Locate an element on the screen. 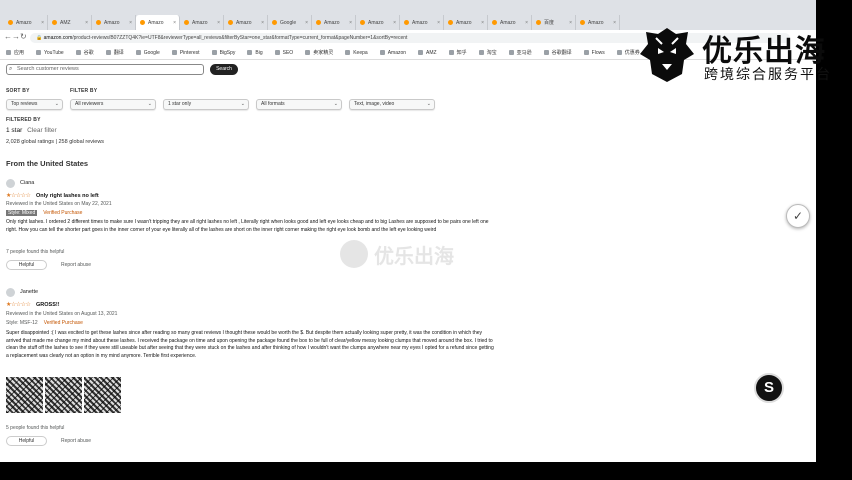 This screenshot has width=852, height=480. s-logo-icon: S is located at coordinates (769, 388).